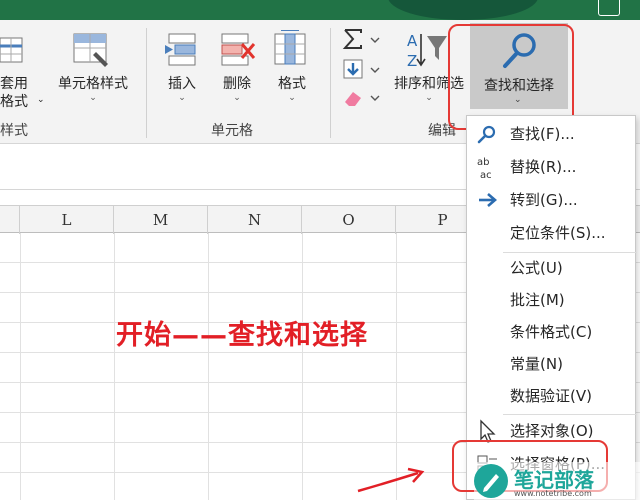  I want to click on menu-item-comments: 批注(M), so click(552, 300).